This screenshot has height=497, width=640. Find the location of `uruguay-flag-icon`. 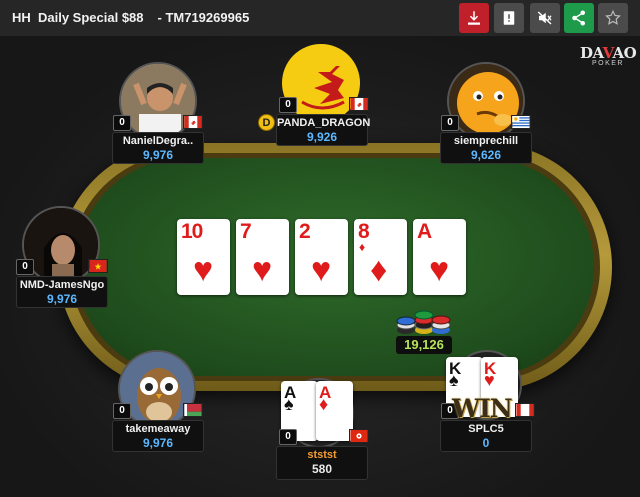

uruguay-flag-icon is located at coordinates (521, 122).